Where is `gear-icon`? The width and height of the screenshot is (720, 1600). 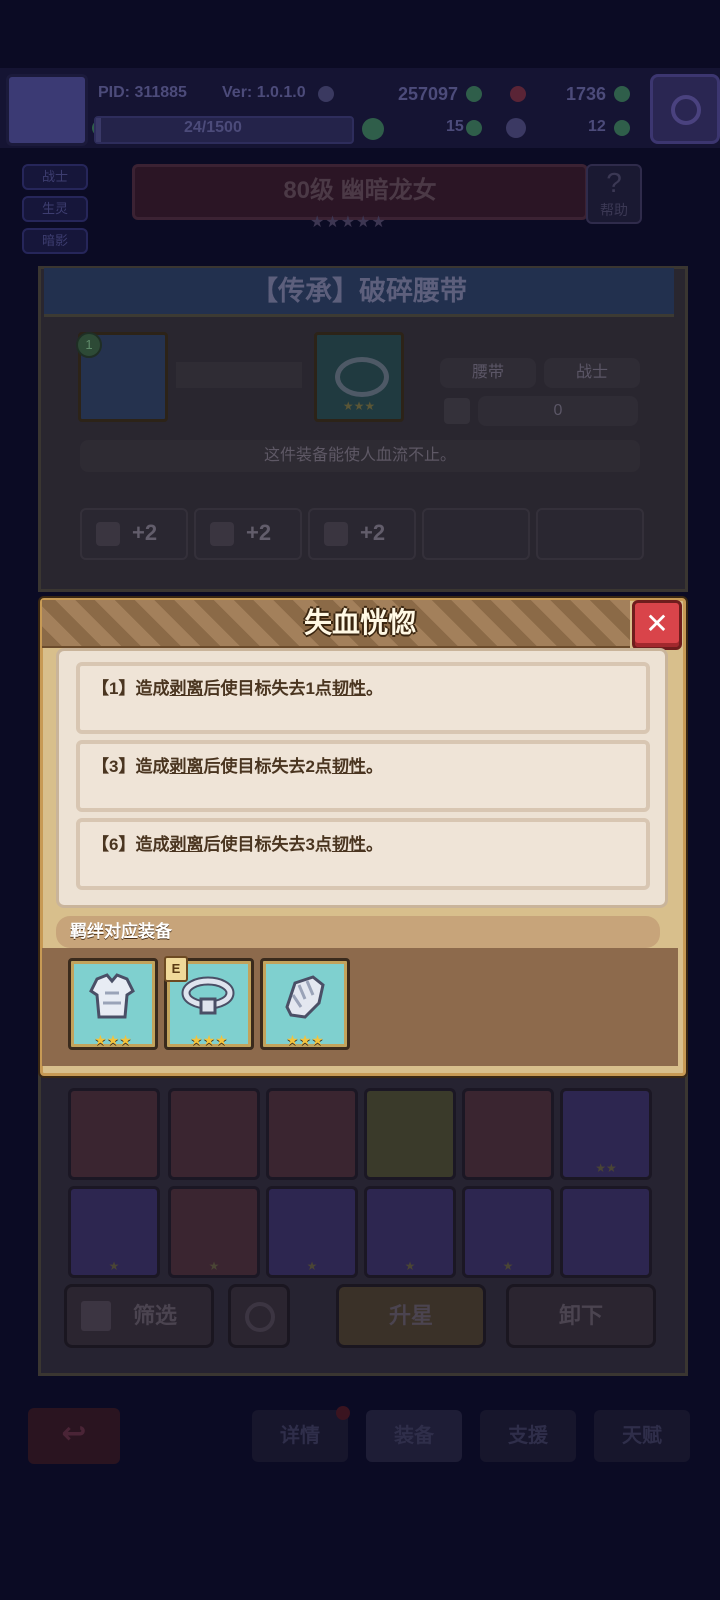
gear-icon is located at coordinates (686, 110).